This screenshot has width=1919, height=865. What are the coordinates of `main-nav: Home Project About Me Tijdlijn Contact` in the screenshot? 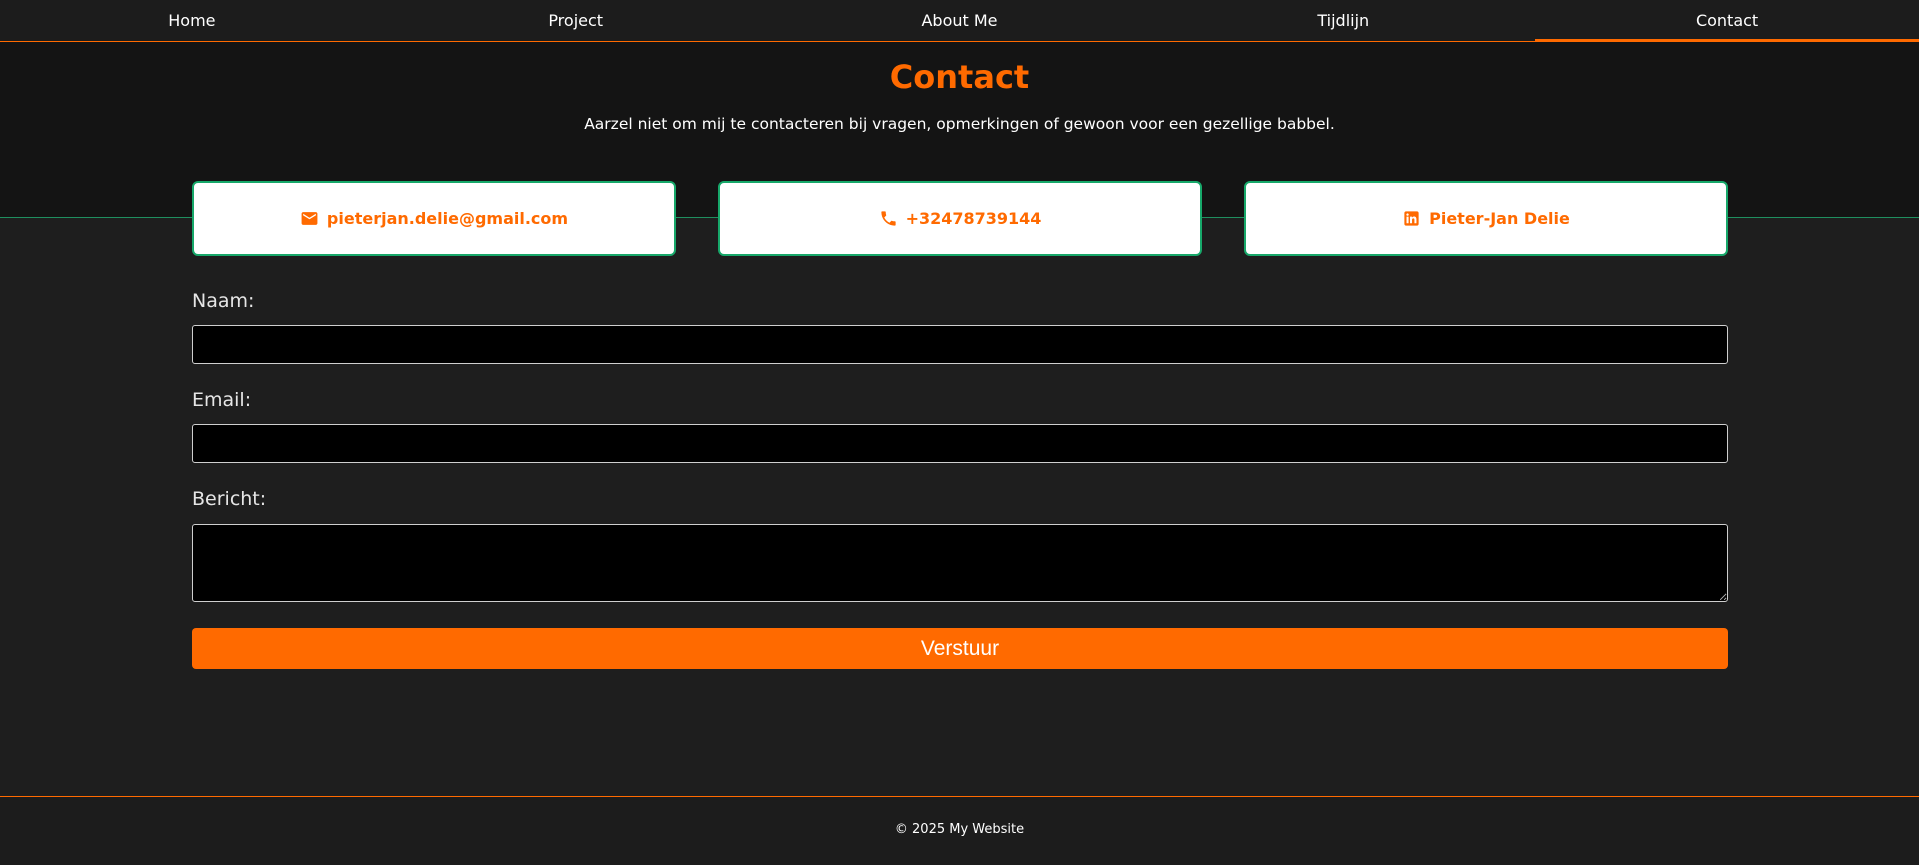 It's located at (959, 21).